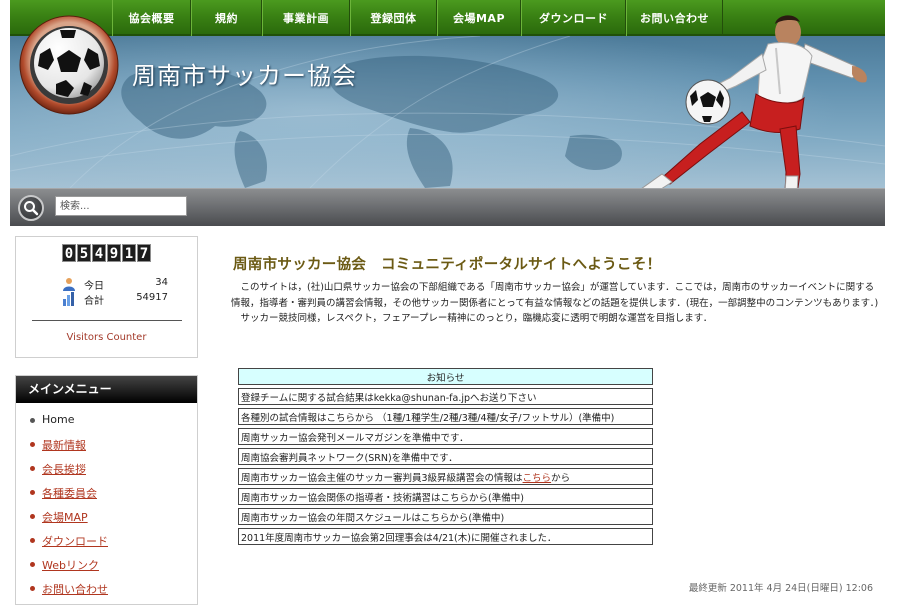 This screenshot has width=897, height=605. Describe the element at coordinates (31, 208) in the screenshot. I see `search-icon` at that location.